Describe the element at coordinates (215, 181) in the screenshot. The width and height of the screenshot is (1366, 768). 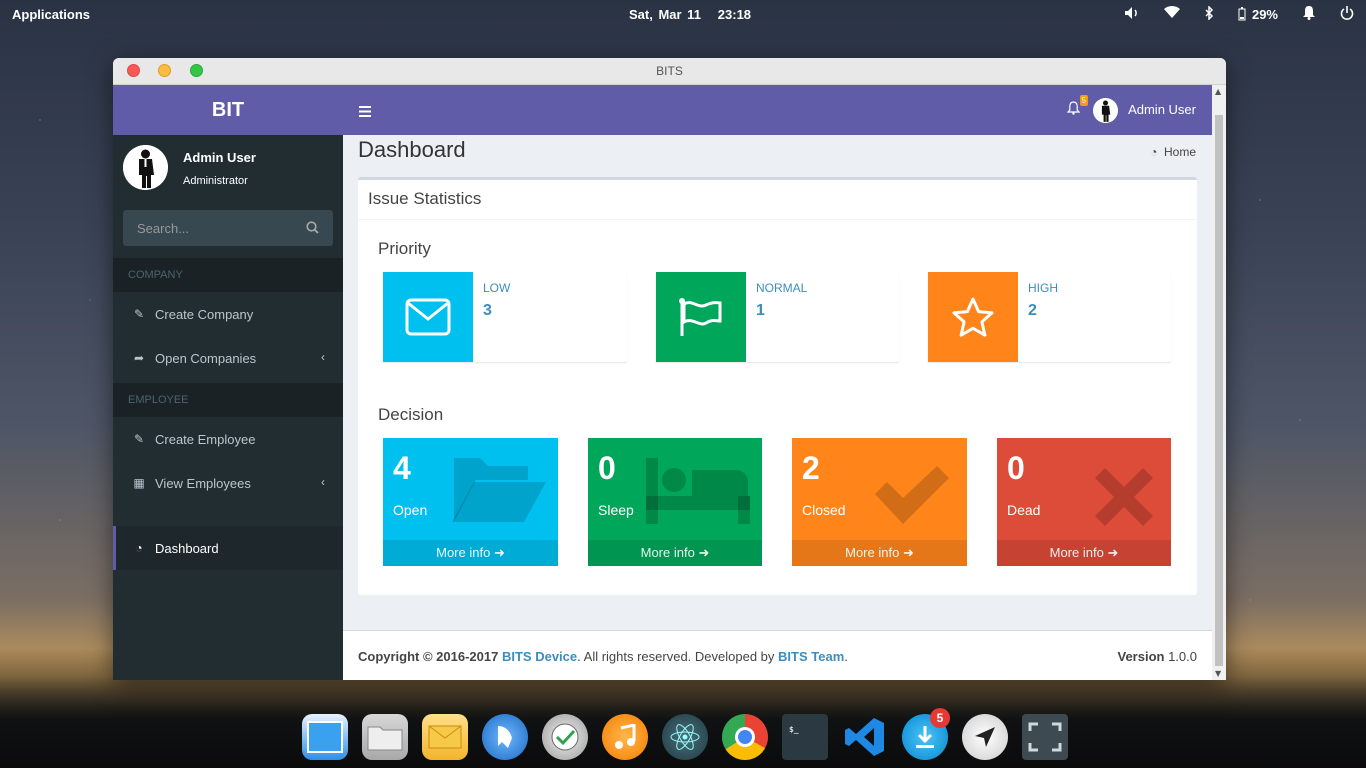
I see `sidebar-user-role: Administrator` at that location.